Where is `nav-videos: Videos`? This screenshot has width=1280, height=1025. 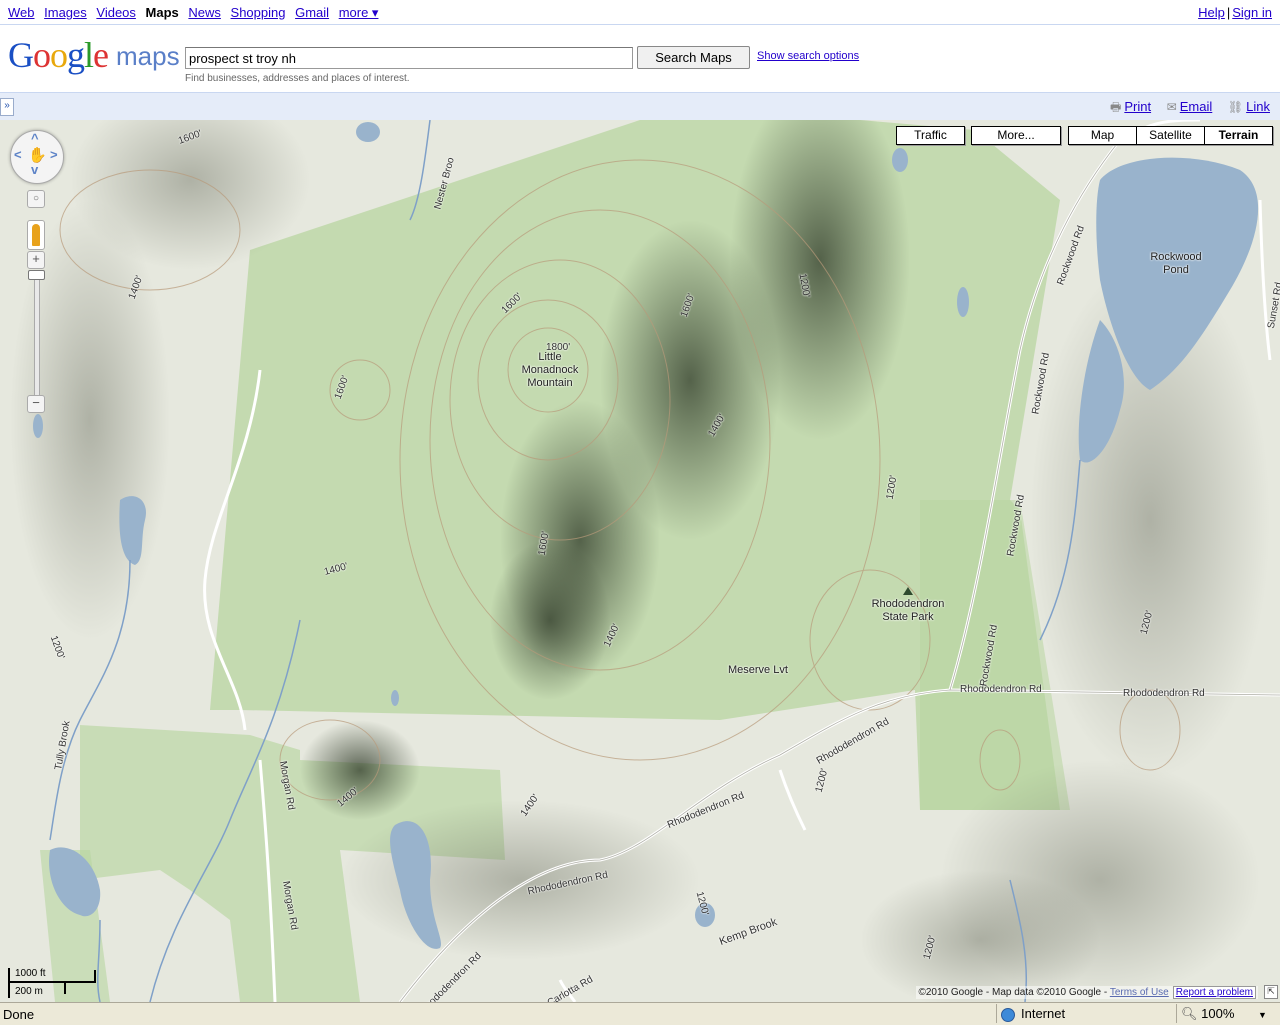 nav-videos: Videos is located at coordinates (116, 12).